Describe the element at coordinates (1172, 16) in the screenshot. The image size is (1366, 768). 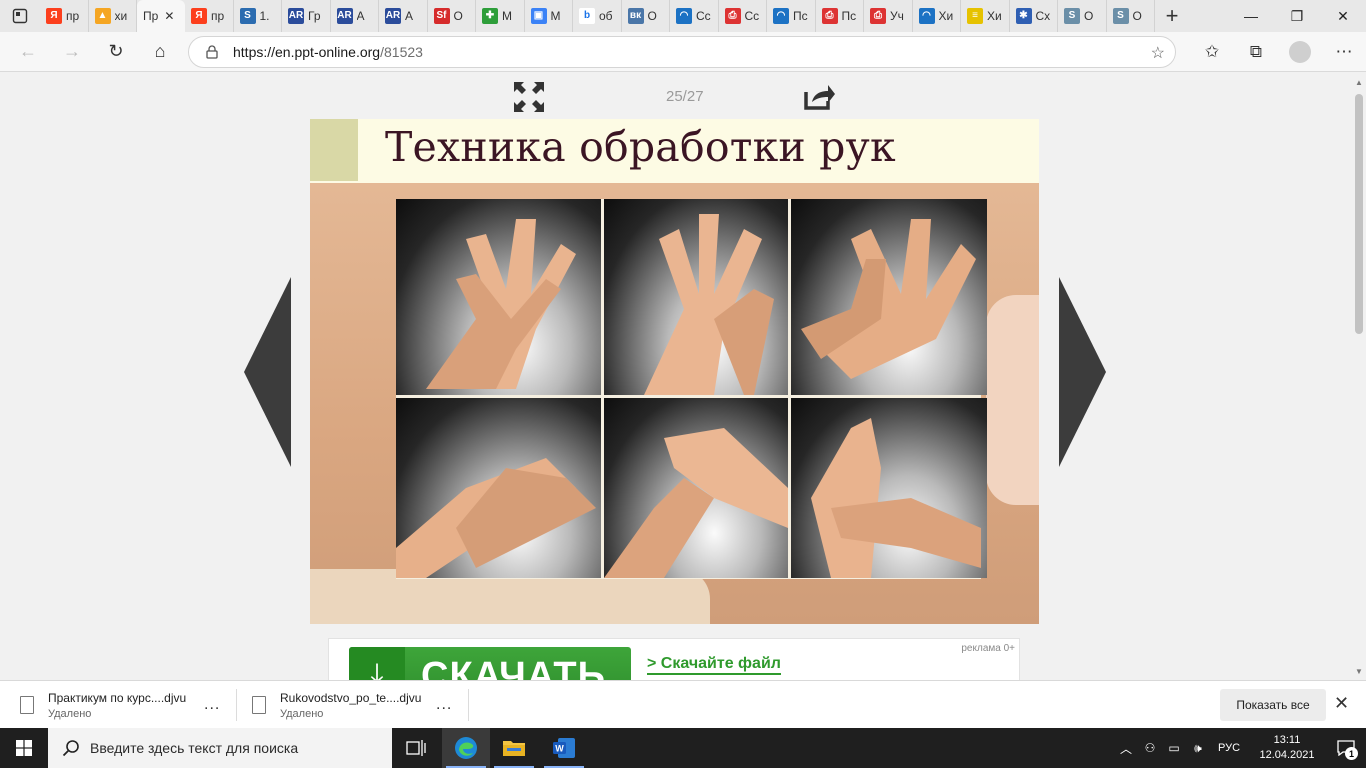
I see `new-tab-button: +` at that location.